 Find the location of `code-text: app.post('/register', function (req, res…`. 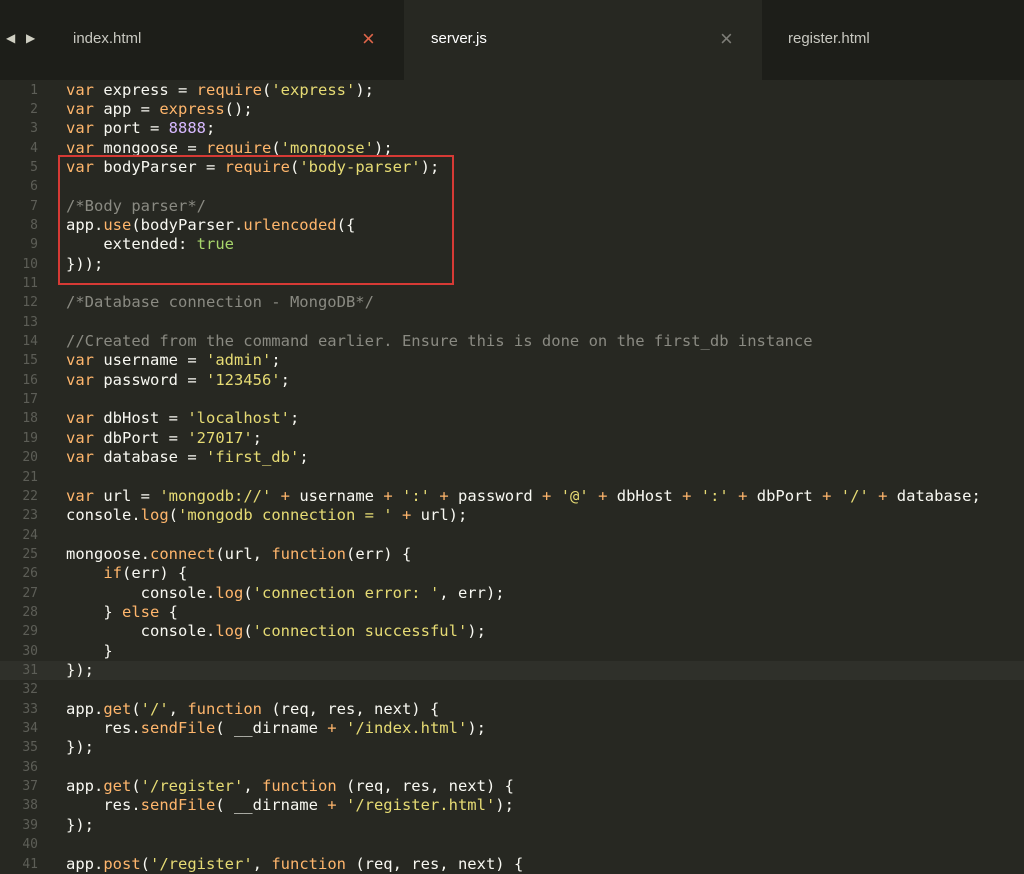

code-text: app.post('/register', function (req, res… is located at coordinates (295, 863).